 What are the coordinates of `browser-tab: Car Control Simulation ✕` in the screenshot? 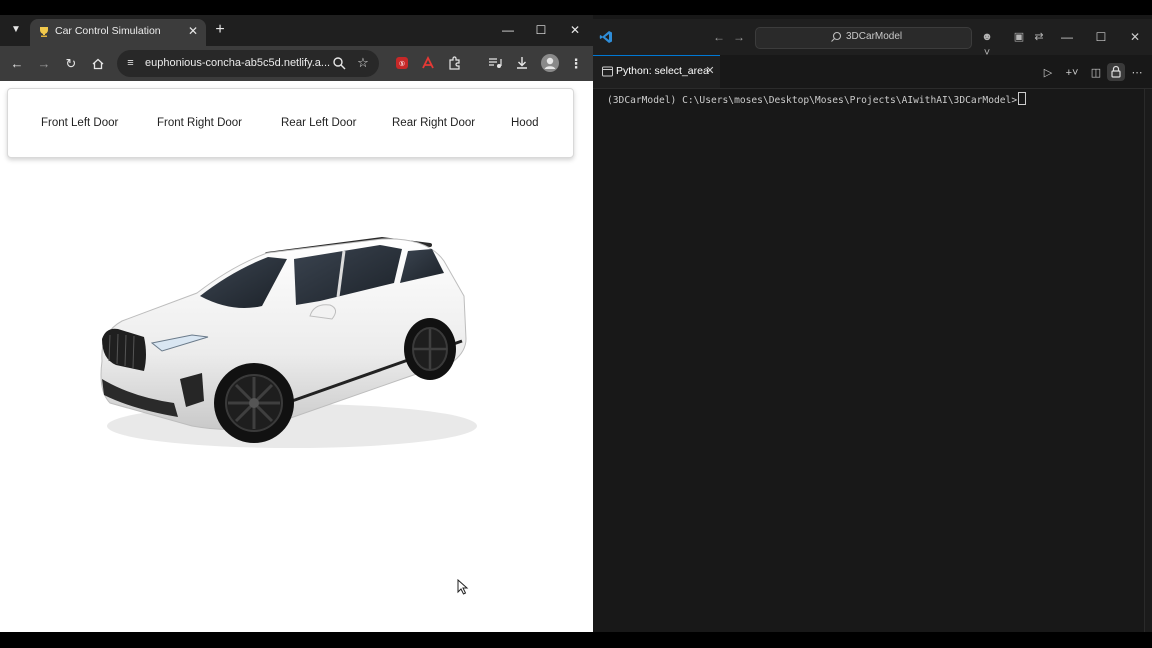 It's located at (118, 32).